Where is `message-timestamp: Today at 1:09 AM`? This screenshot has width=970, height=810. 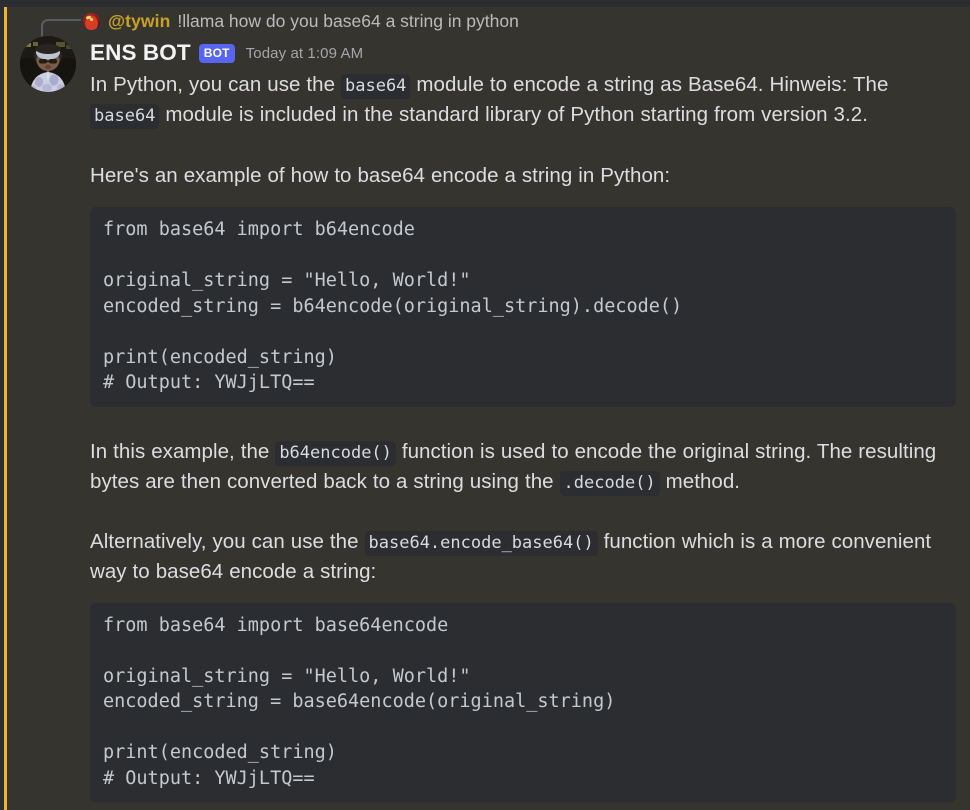
message-timestamp: Today at 1:09 AM is located at coordinates (304, 53).